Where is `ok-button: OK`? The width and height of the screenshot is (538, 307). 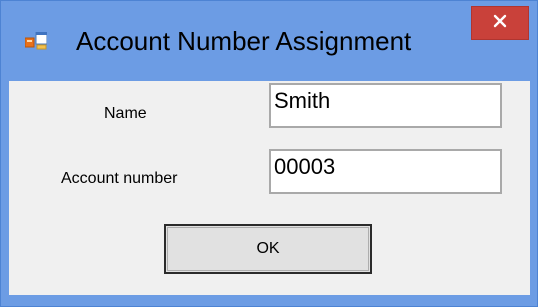 ok-button: OK is located at coordinates (268, 249).